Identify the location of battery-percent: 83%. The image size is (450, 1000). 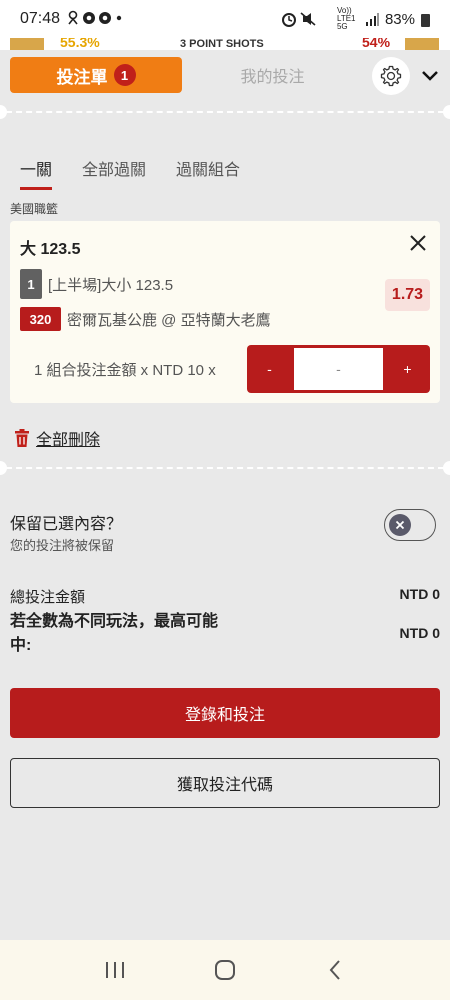
(399, 19).